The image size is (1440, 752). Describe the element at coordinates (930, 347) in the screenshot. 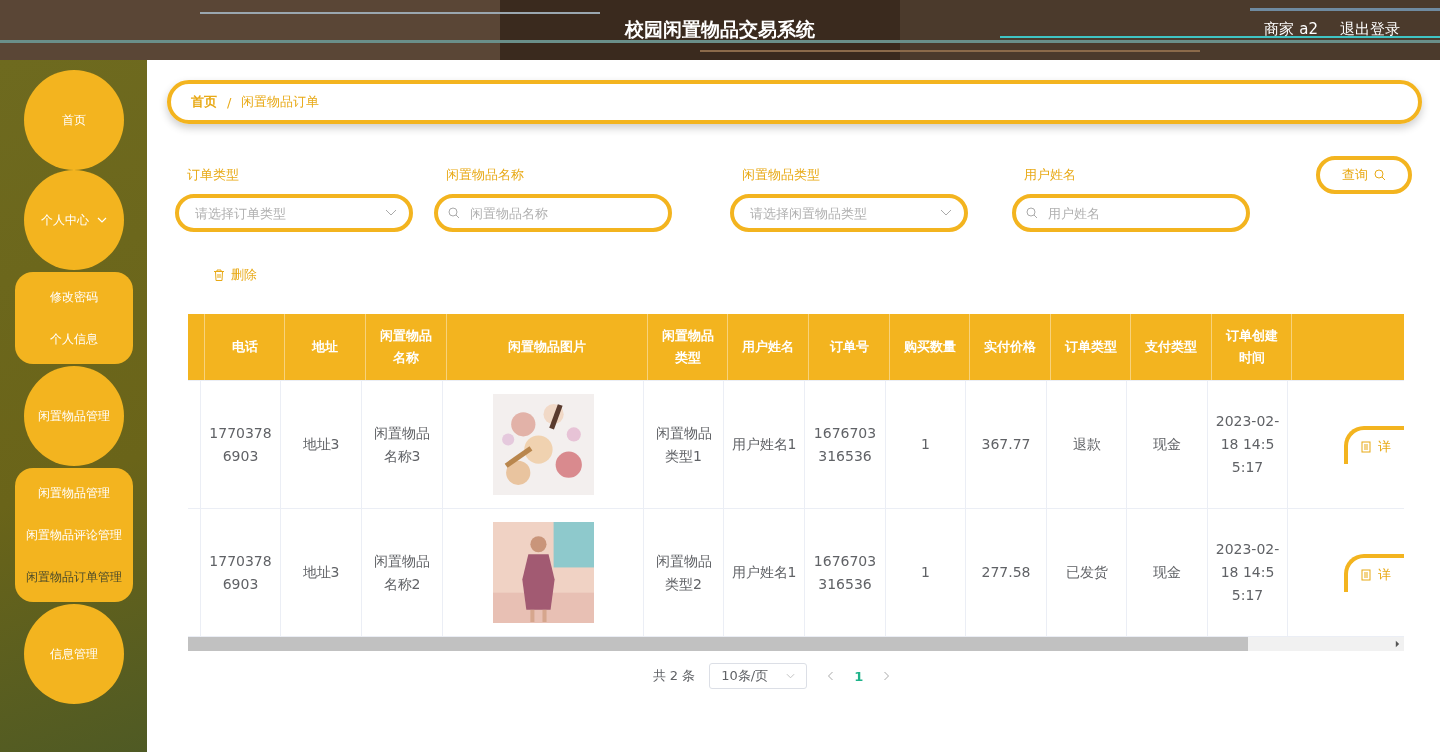

I see `column-header: 购买数量` at that location.